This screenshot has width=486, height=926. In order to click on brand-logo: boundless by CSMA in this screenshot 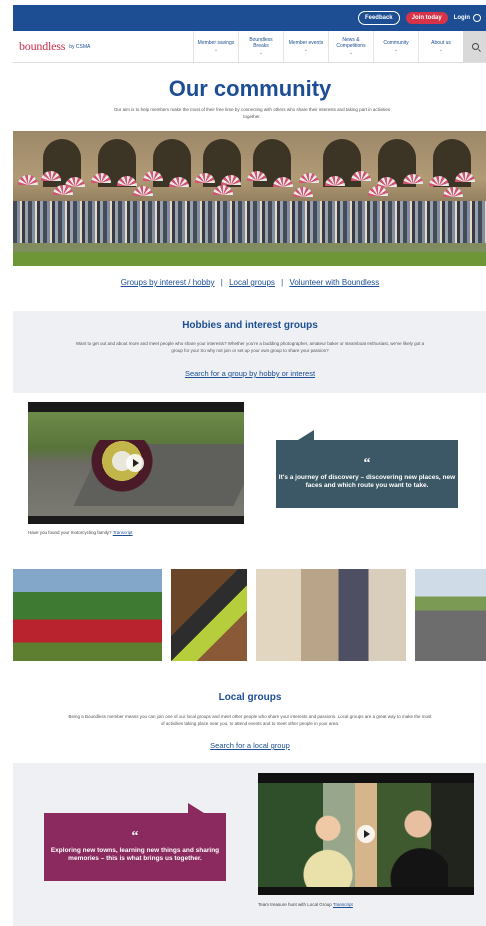, I will do `click(103, 46)`.